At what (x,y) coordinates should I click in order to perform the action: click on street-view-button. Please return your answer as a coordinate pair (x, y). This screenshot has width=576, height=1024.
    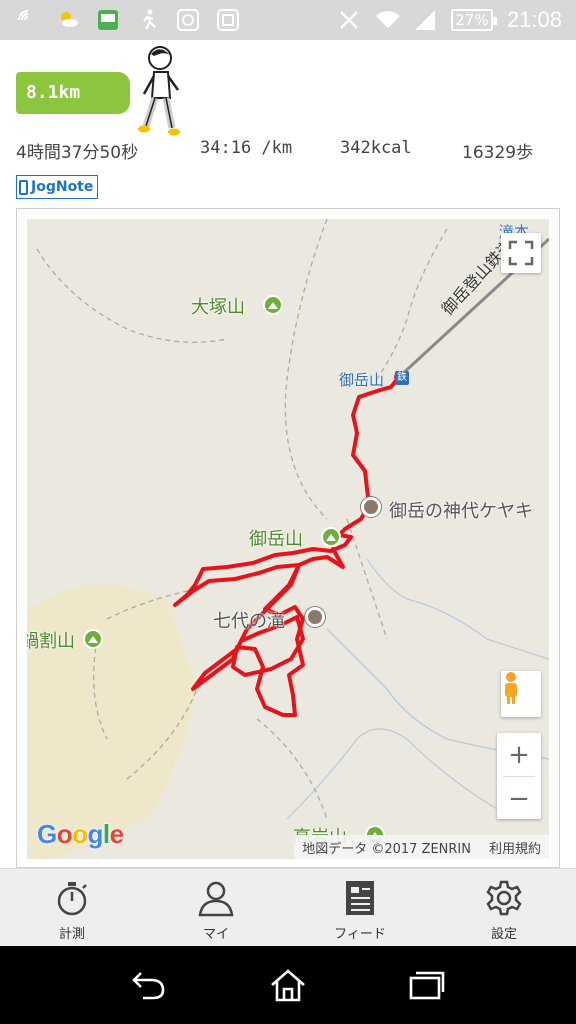
    Looking at the image, I should click on (521, 694).